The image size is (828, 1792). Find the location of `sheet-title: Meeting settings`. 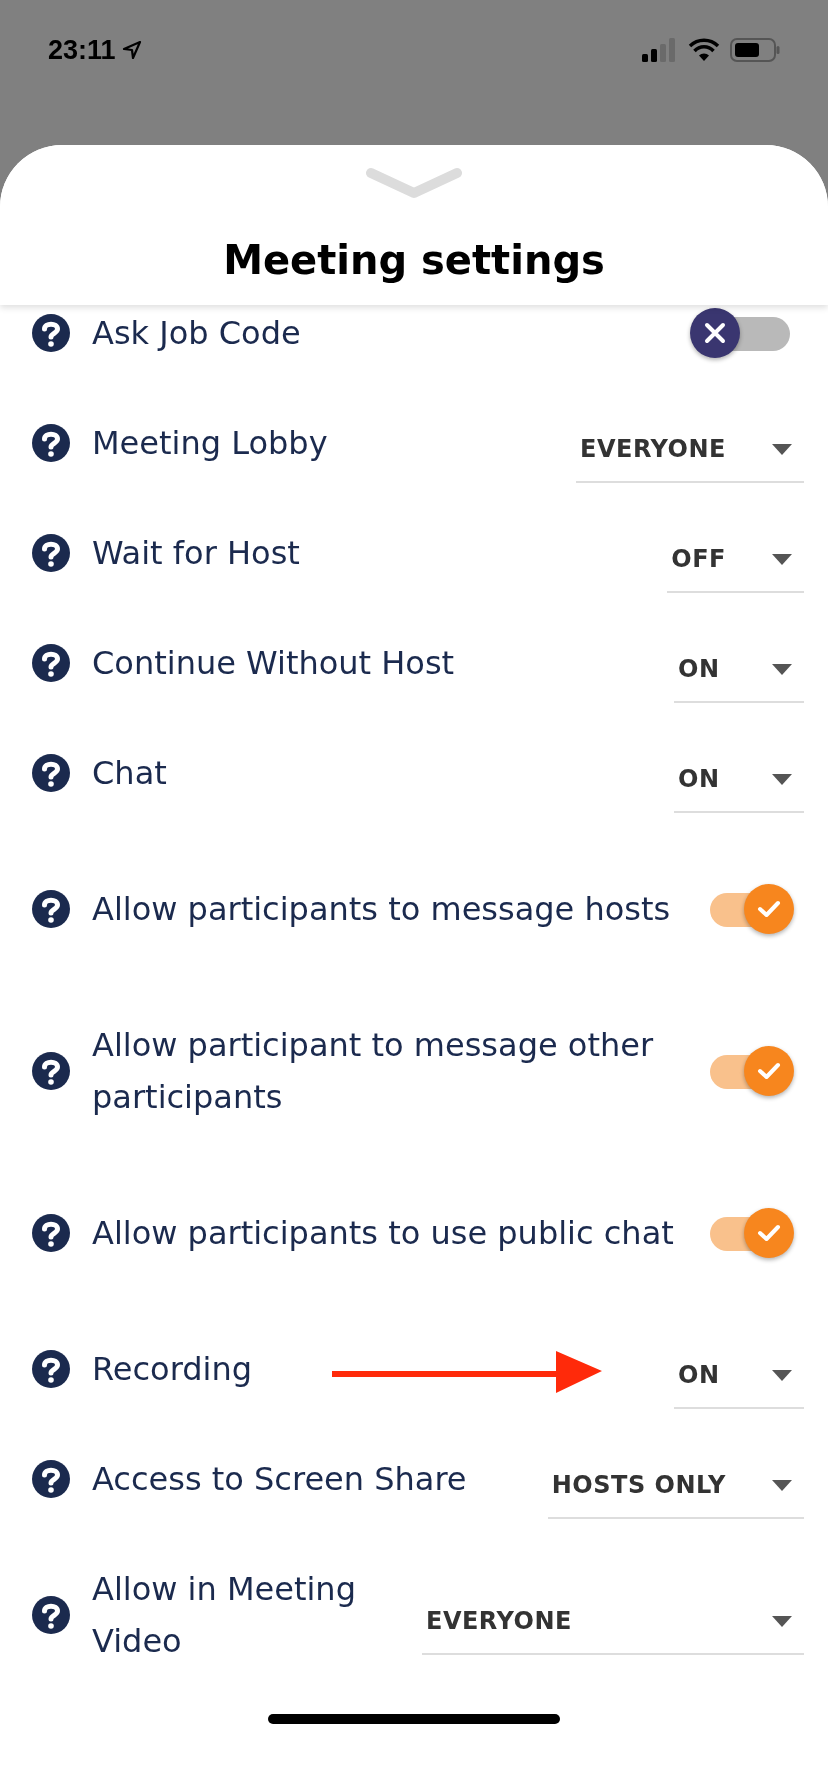

sheet-title: Meeting settings is located at coordinates (414, 260).